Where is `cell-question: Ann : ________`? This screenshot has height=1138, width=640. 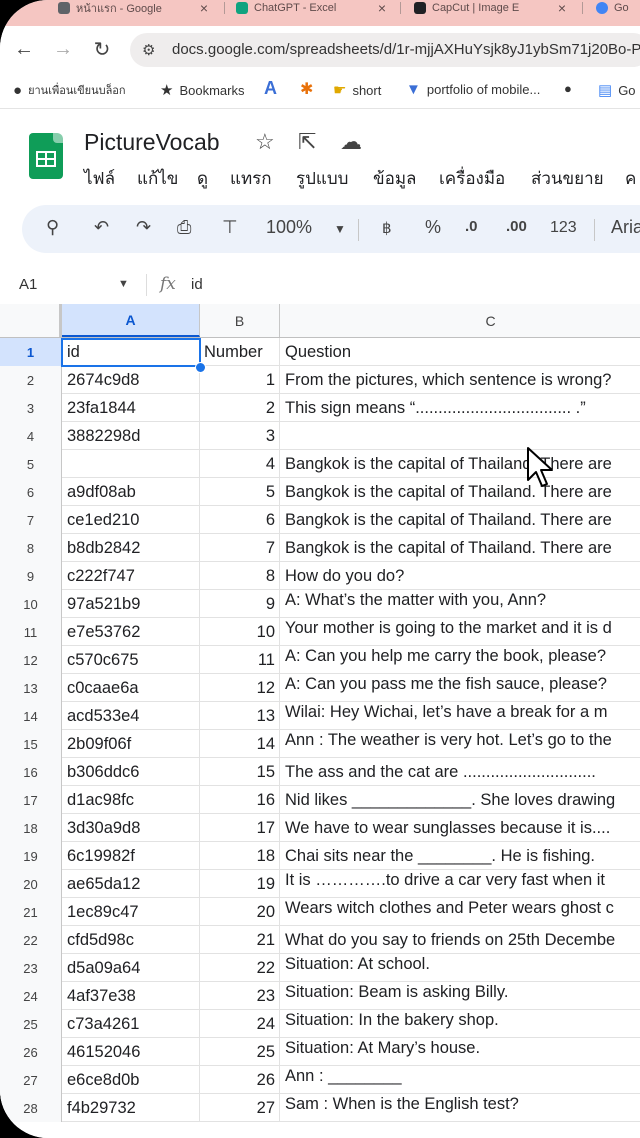 cell-question: Ann : ________ is located at coordinates (460, 1080).